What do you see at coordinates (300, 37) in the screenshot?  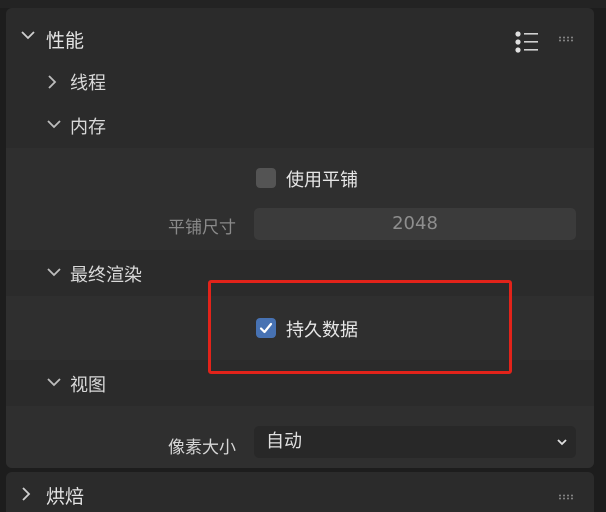 I see `performance-panel-header: 性能` at bounding box center [300, 37].